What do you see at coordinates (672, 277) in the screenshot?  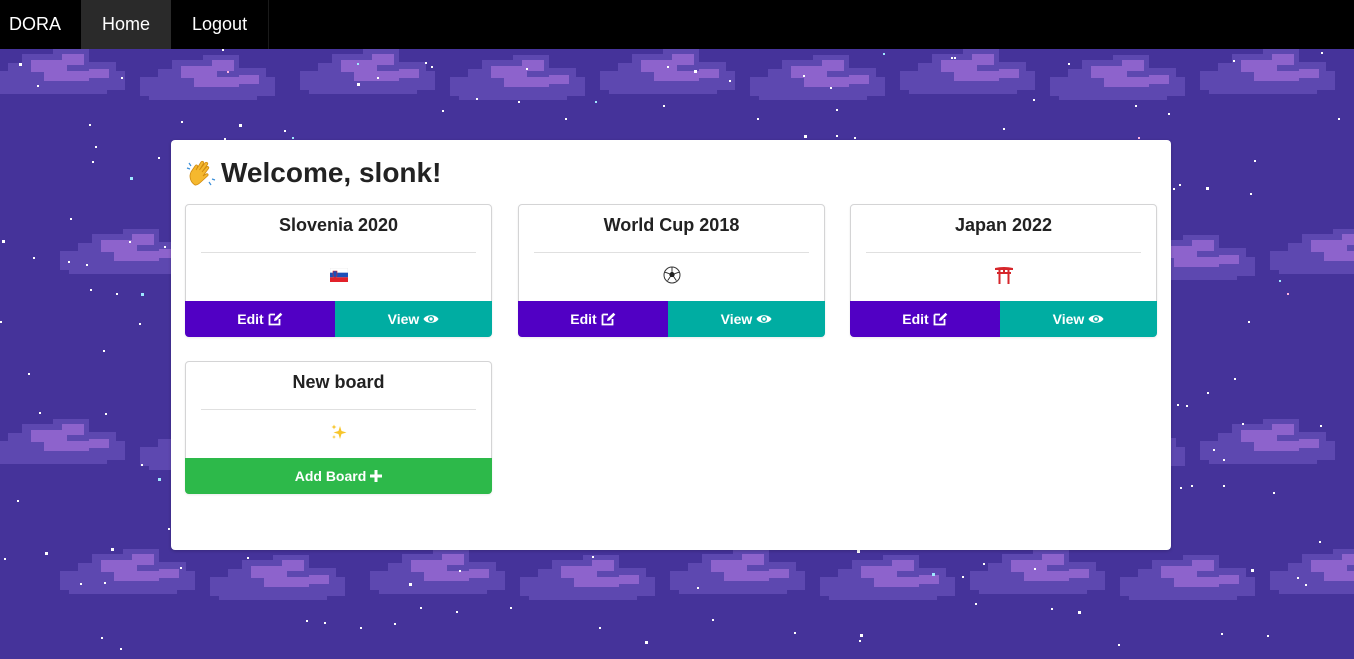 I see `soccer-ball-icon` at bounding box center [672, 277].